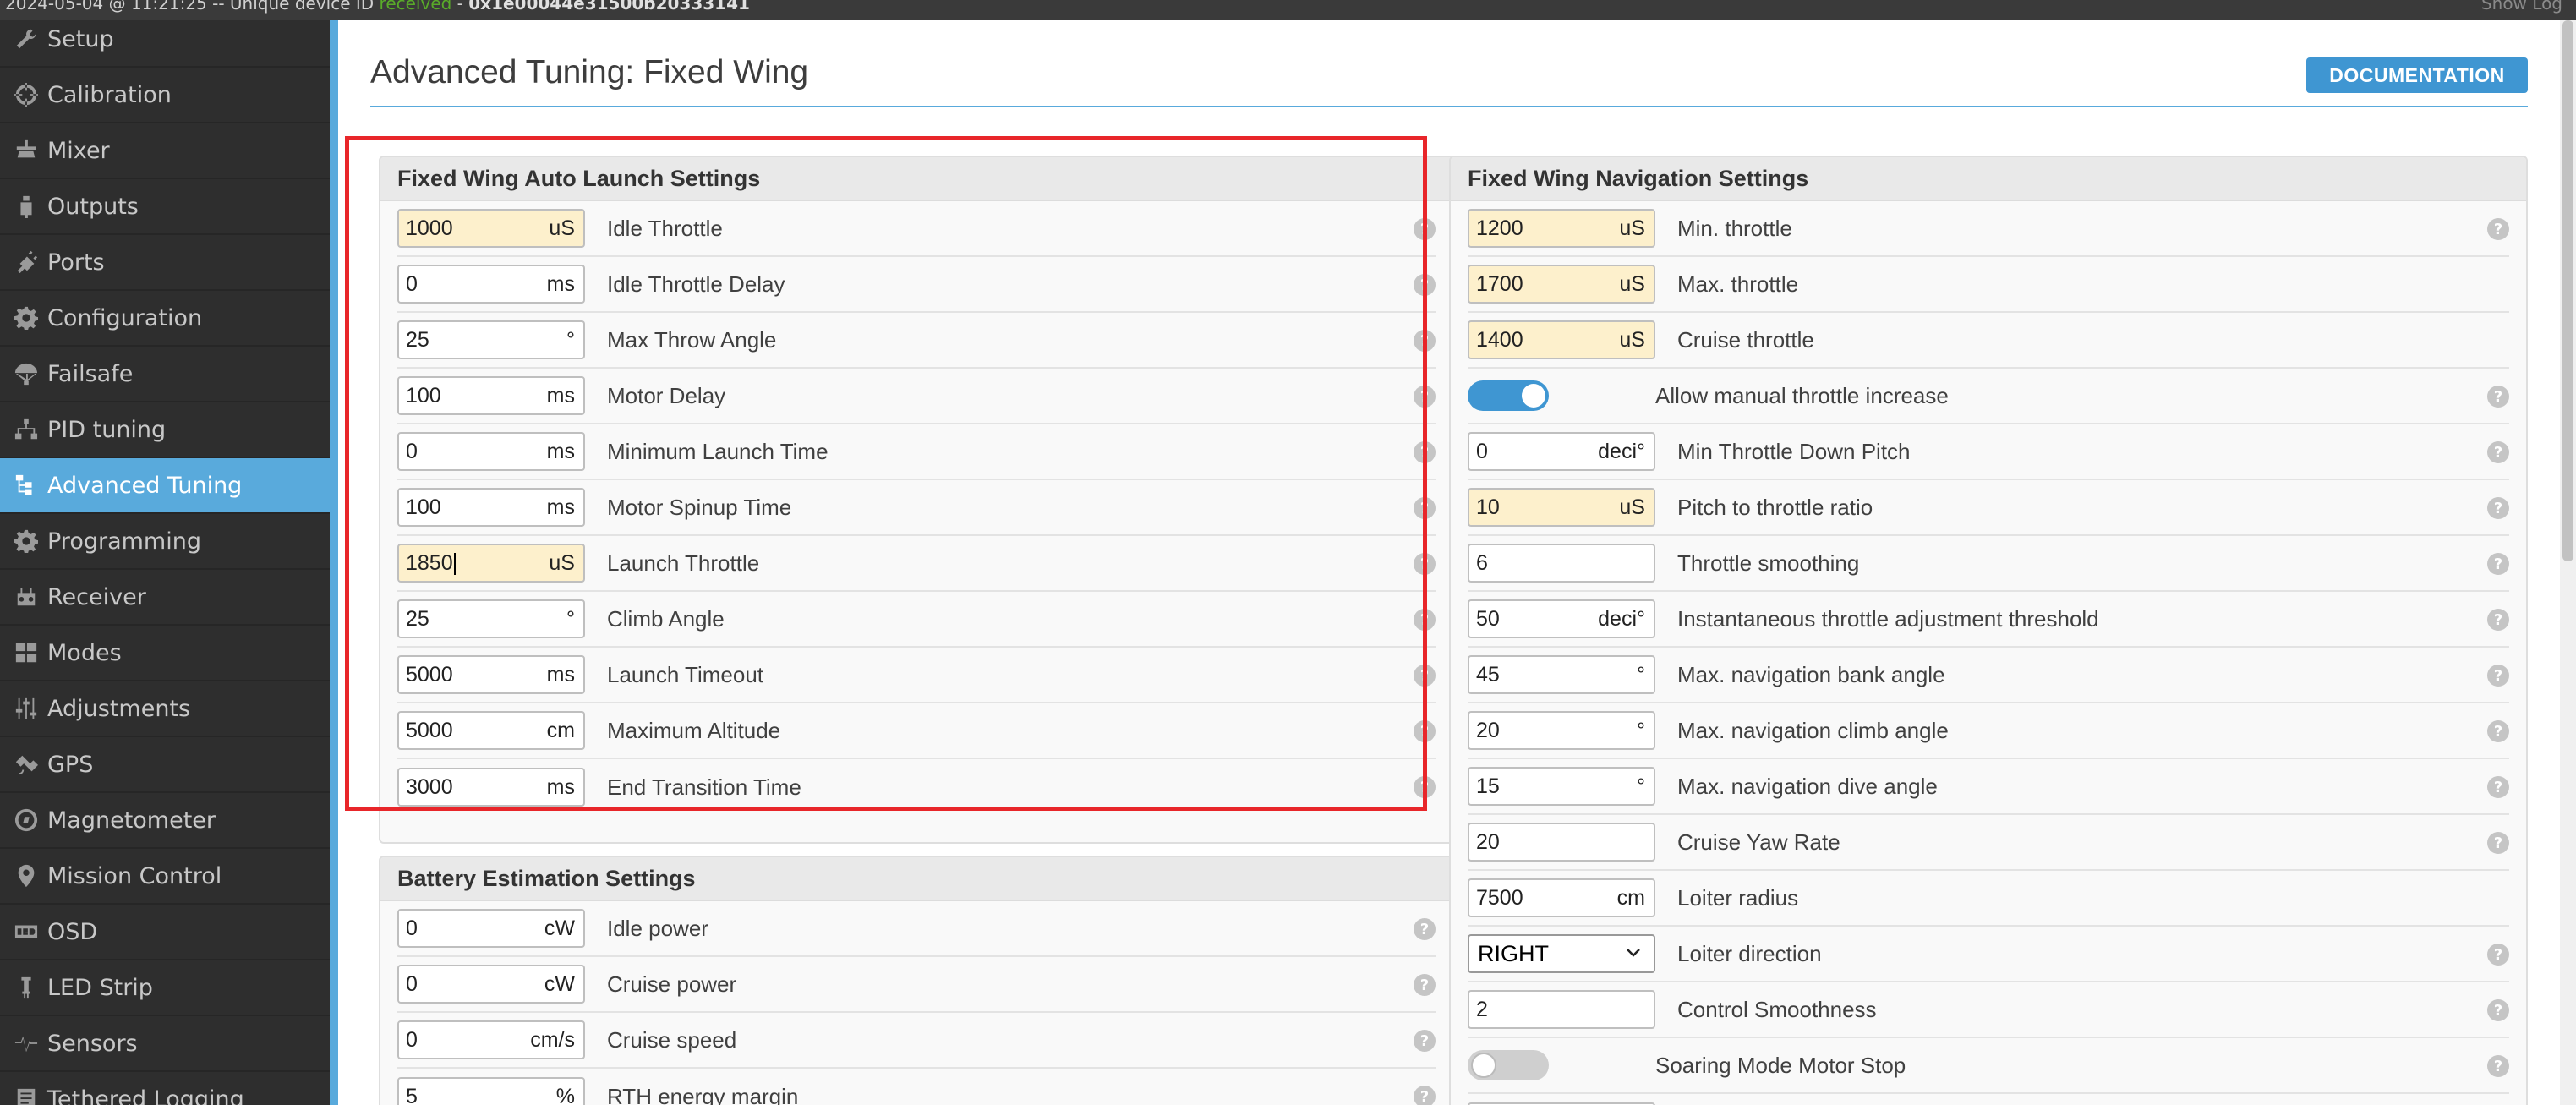 This screenshot has width=2576, height=1105. Describe the element at coordinates (1988, 675) in the screenshot. I see `setting-row: 45 ° Max. navigation bank angle?` at that location.